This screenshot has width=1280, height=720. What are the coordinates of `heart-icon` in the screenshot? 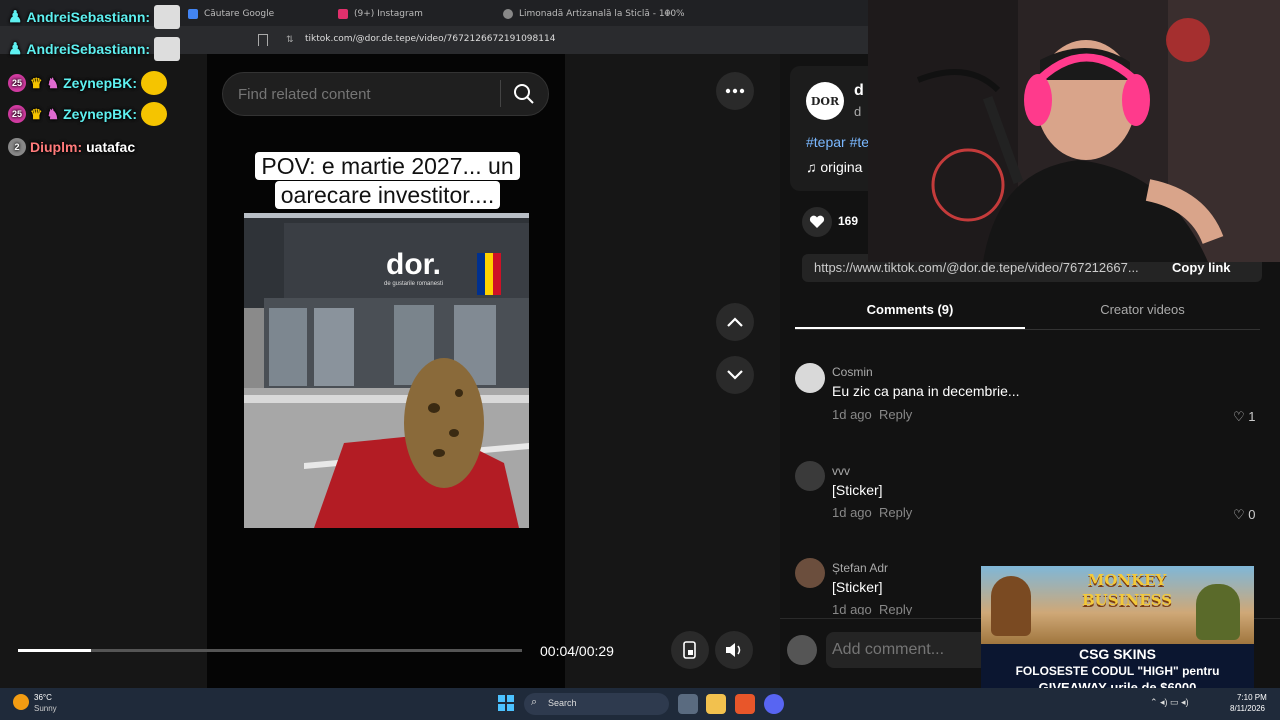 It's located at (817, 221).